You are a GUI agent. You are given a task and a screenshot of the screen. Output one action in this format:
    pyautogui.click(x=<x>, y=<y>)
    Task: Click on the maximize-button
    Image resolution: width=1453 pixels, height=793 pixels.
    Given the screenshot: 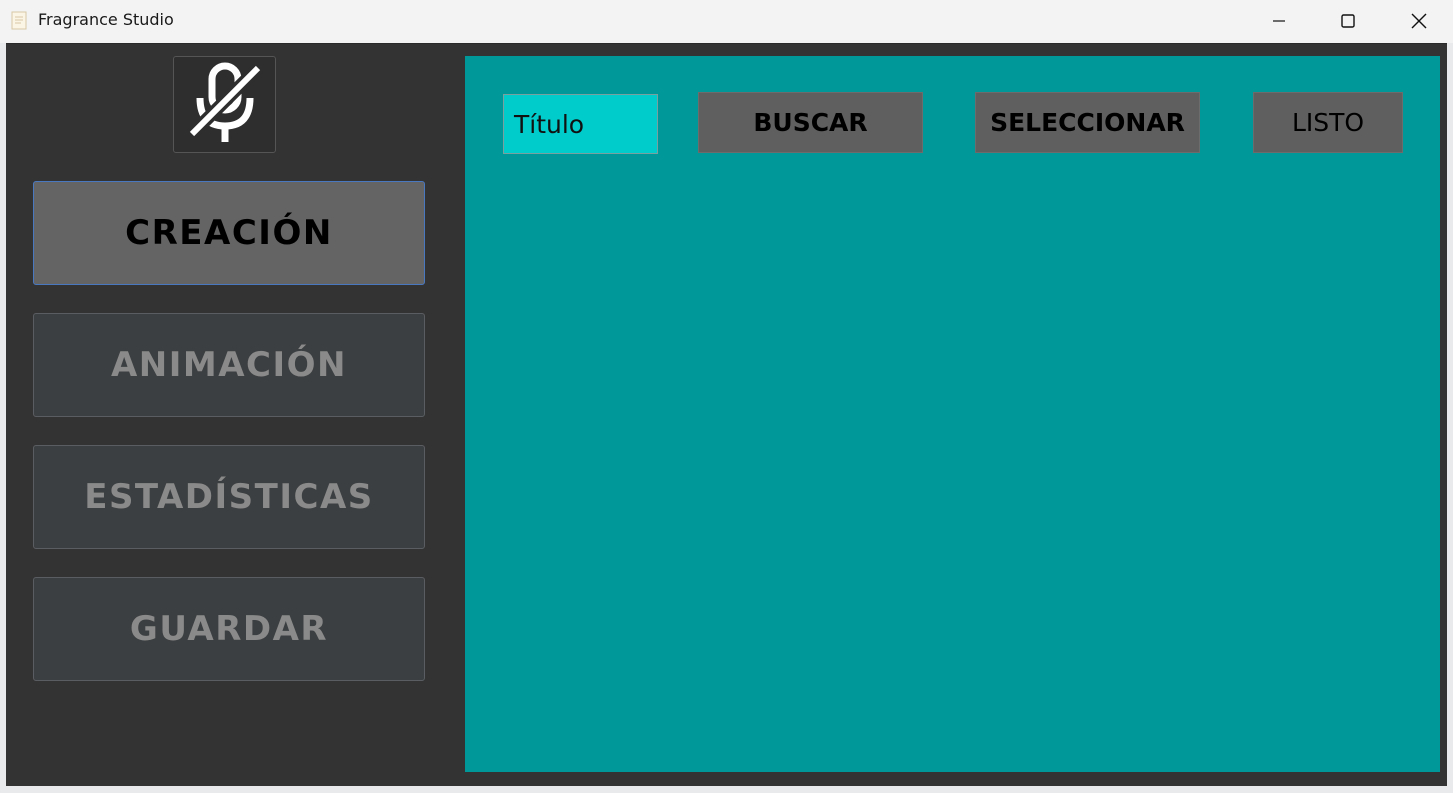 What is the action you would take?
    pyautogui.click(x=1347, y=21)
    